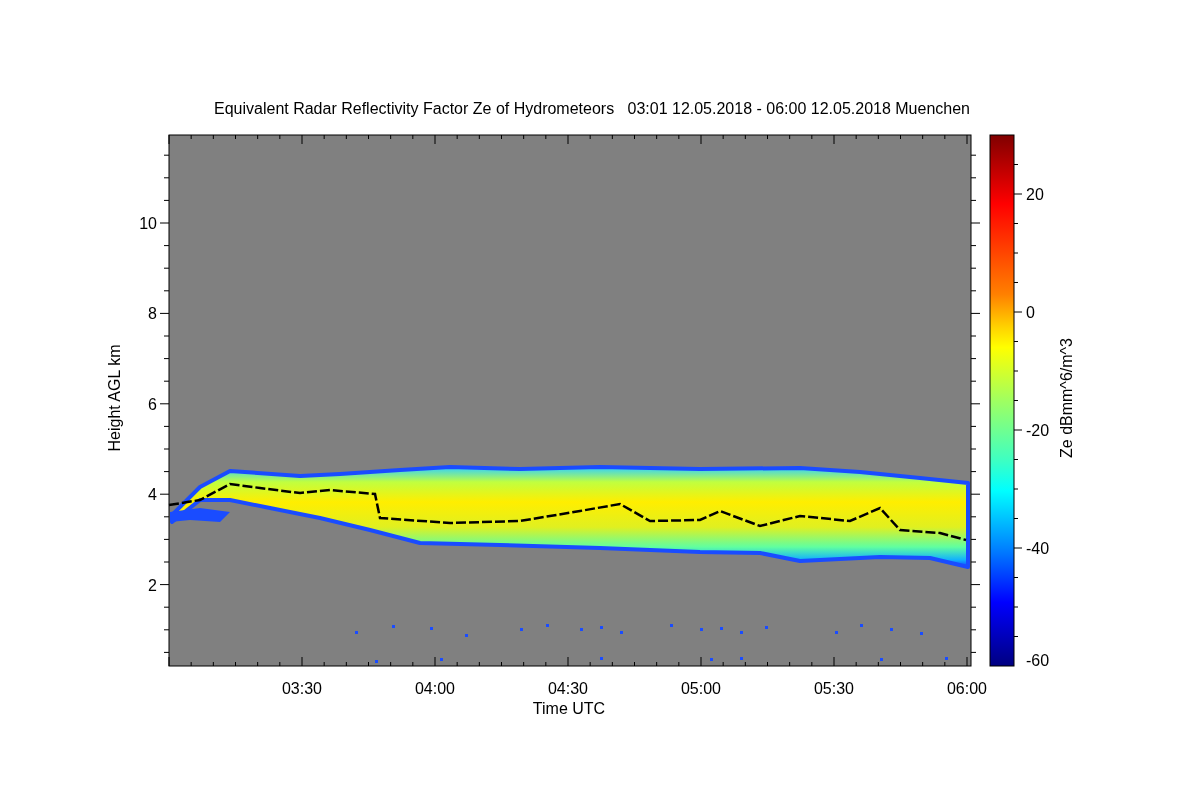  Describe the element at coordinates (1035, 194) in the screenshot. I see `colorbar-tick-label: 20` at that location.